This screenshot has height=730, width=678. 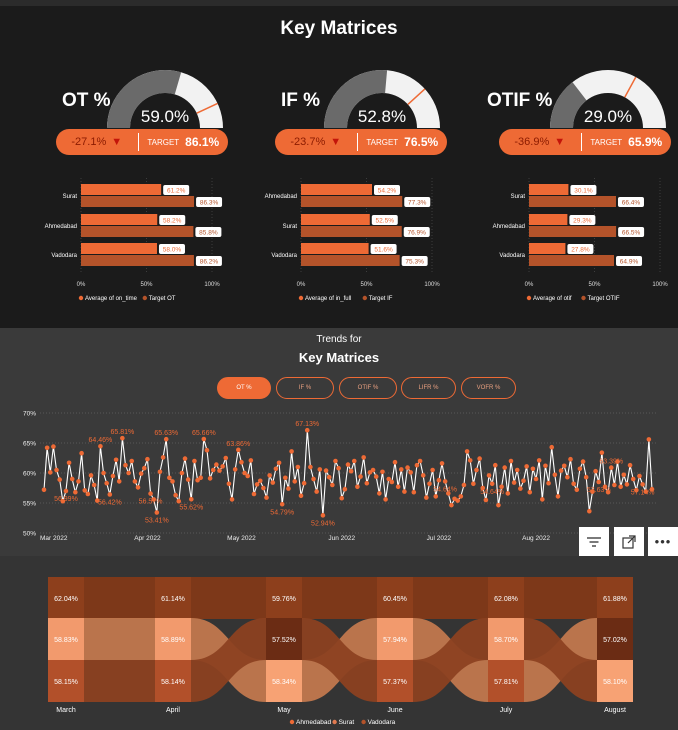 What do you see at coordinates (387, 191) in the screenshot?
I see `data-label: 54.2%` at bounding box center [387, 191].